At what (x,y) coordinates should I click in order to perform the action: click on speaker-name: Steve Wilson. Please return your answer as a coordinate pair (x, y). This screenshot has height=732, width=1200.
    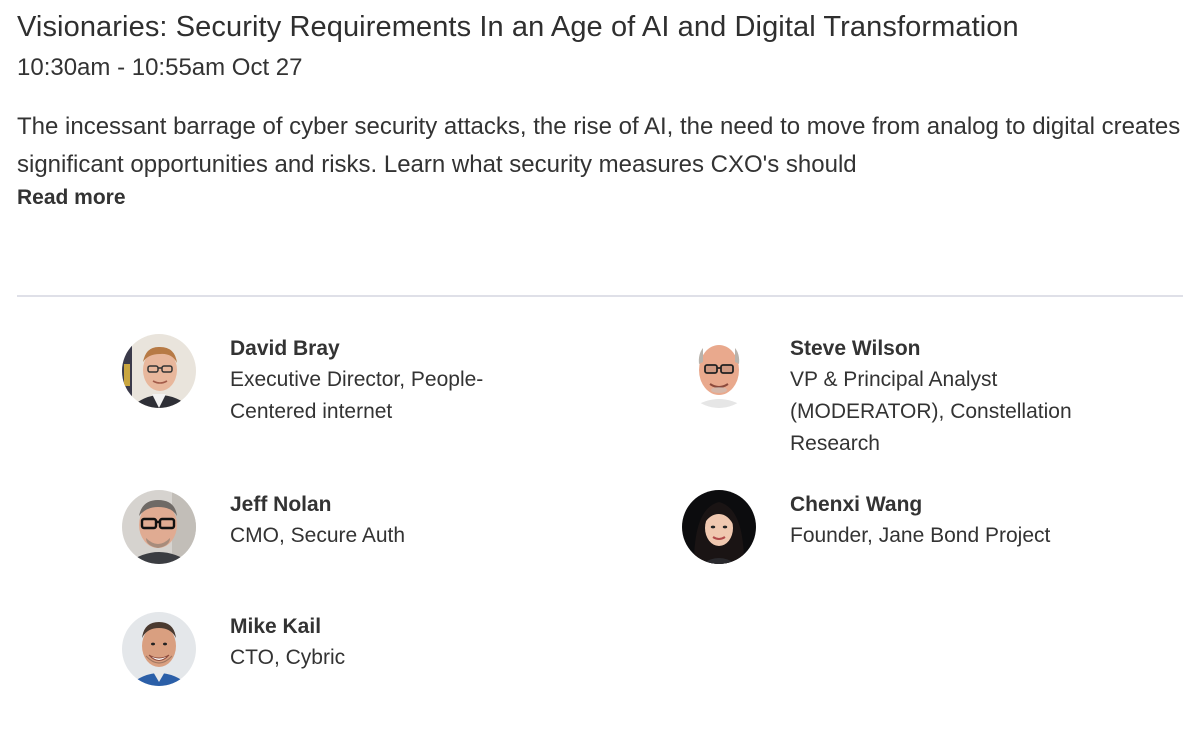
    Looking at the image, I should click on (950, 349).